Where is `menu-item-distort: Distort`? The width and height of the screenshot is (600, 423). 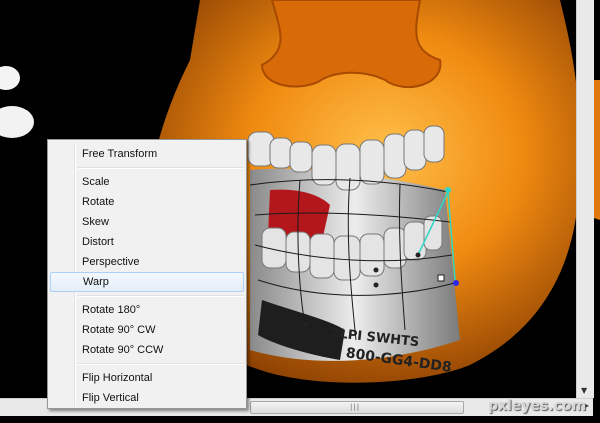
menu-item-distort: Distort is located at coordinates (147, 242).